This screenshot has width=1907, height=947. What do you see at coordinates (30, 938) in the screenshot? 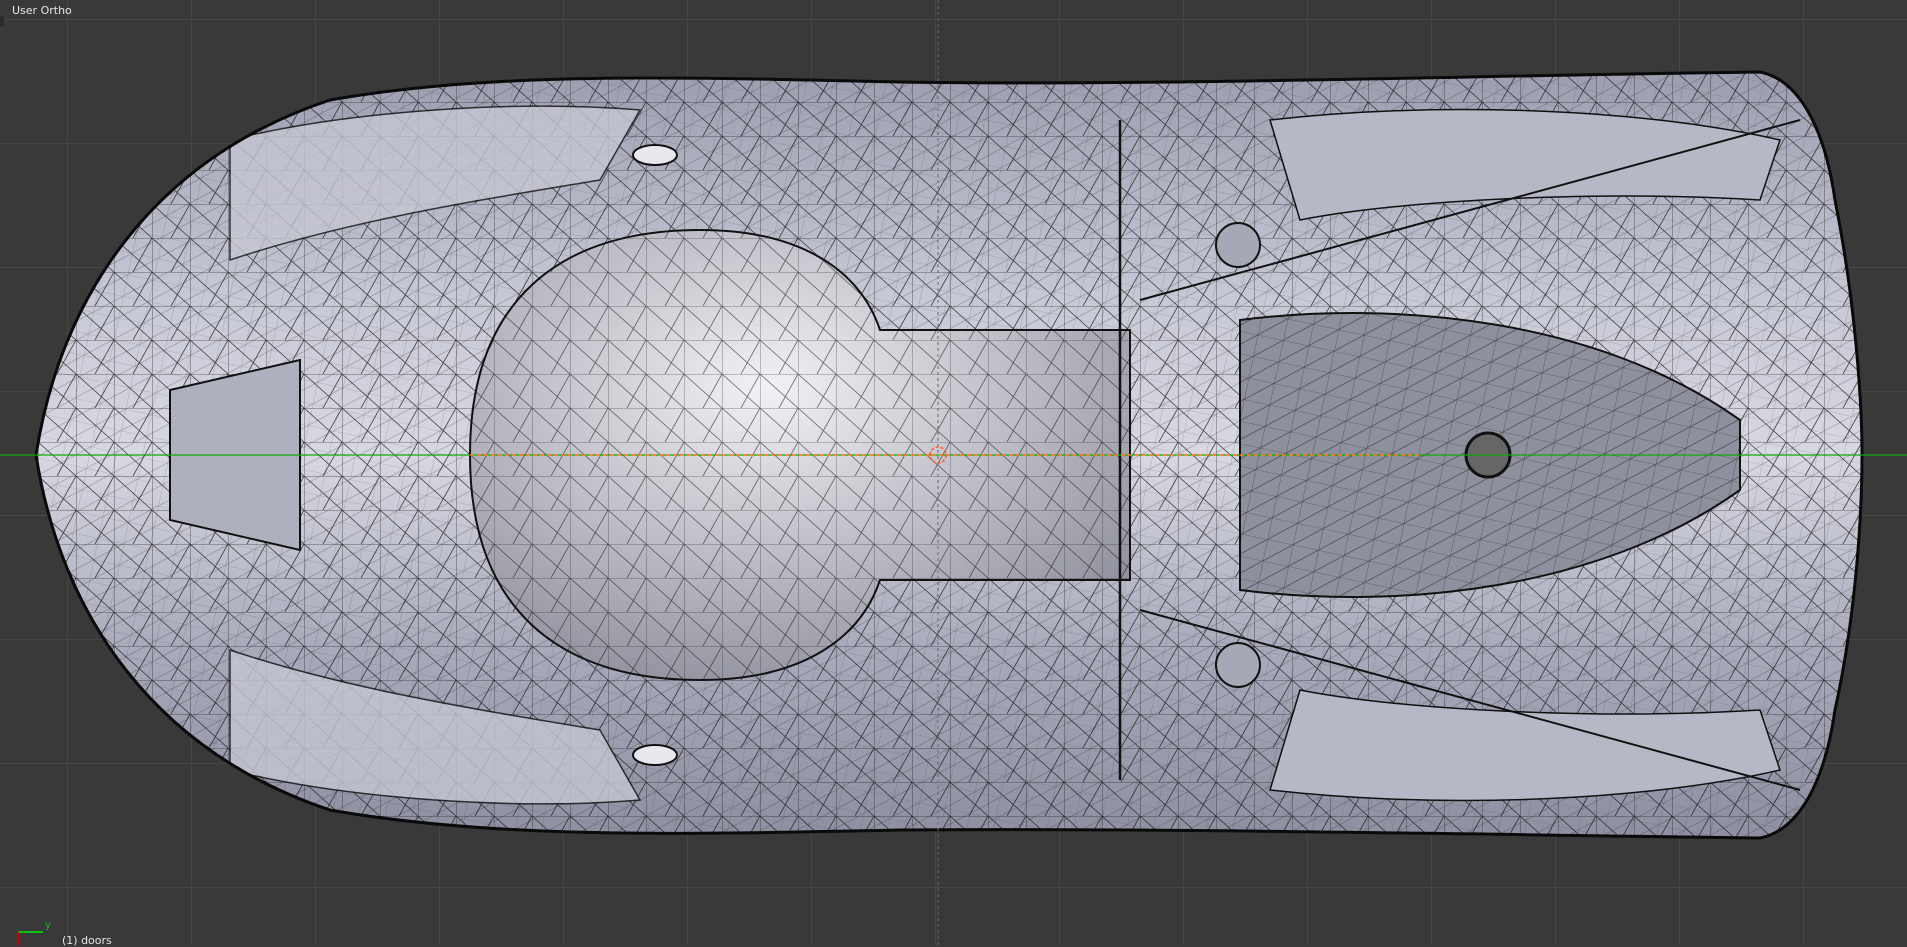
I see `axis-gizmo-icon` at bounding box center [30, 938].